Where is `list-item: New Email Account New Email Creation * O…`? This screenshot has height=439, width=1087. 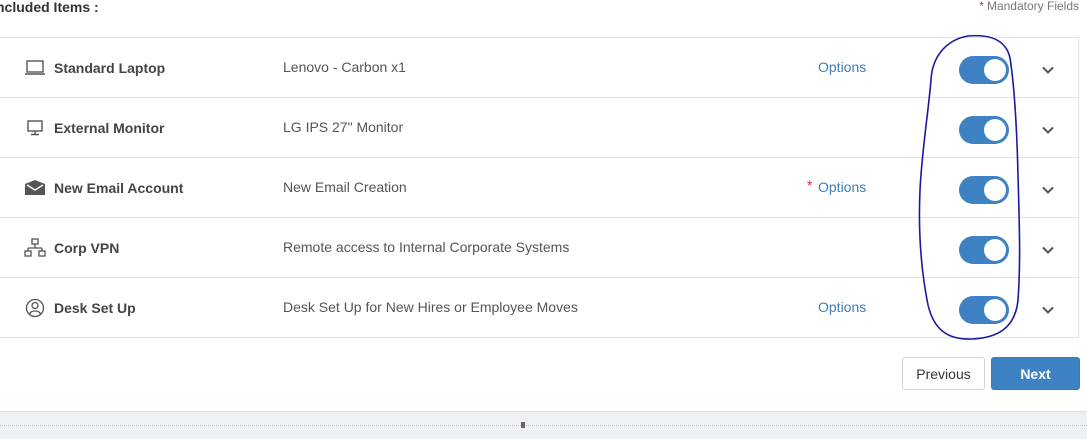 list-item: New Email Account New Email Creation * O… is located at coordinates (539, 188).